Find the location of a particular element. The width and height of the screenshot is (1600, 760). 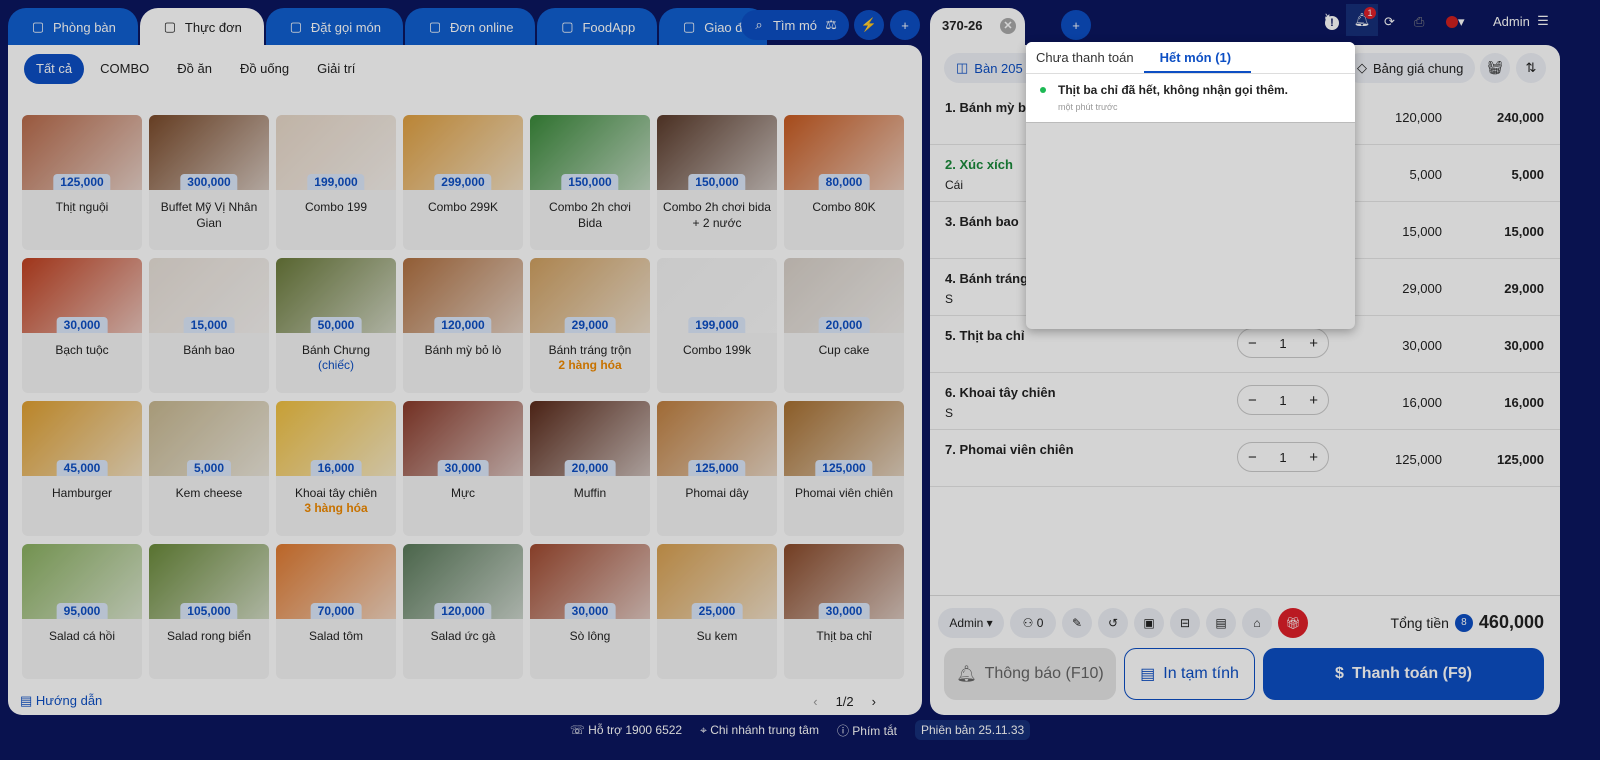

product-card: 150,000 Combo 2h chơi Bida is located at coordinates (590, 182).